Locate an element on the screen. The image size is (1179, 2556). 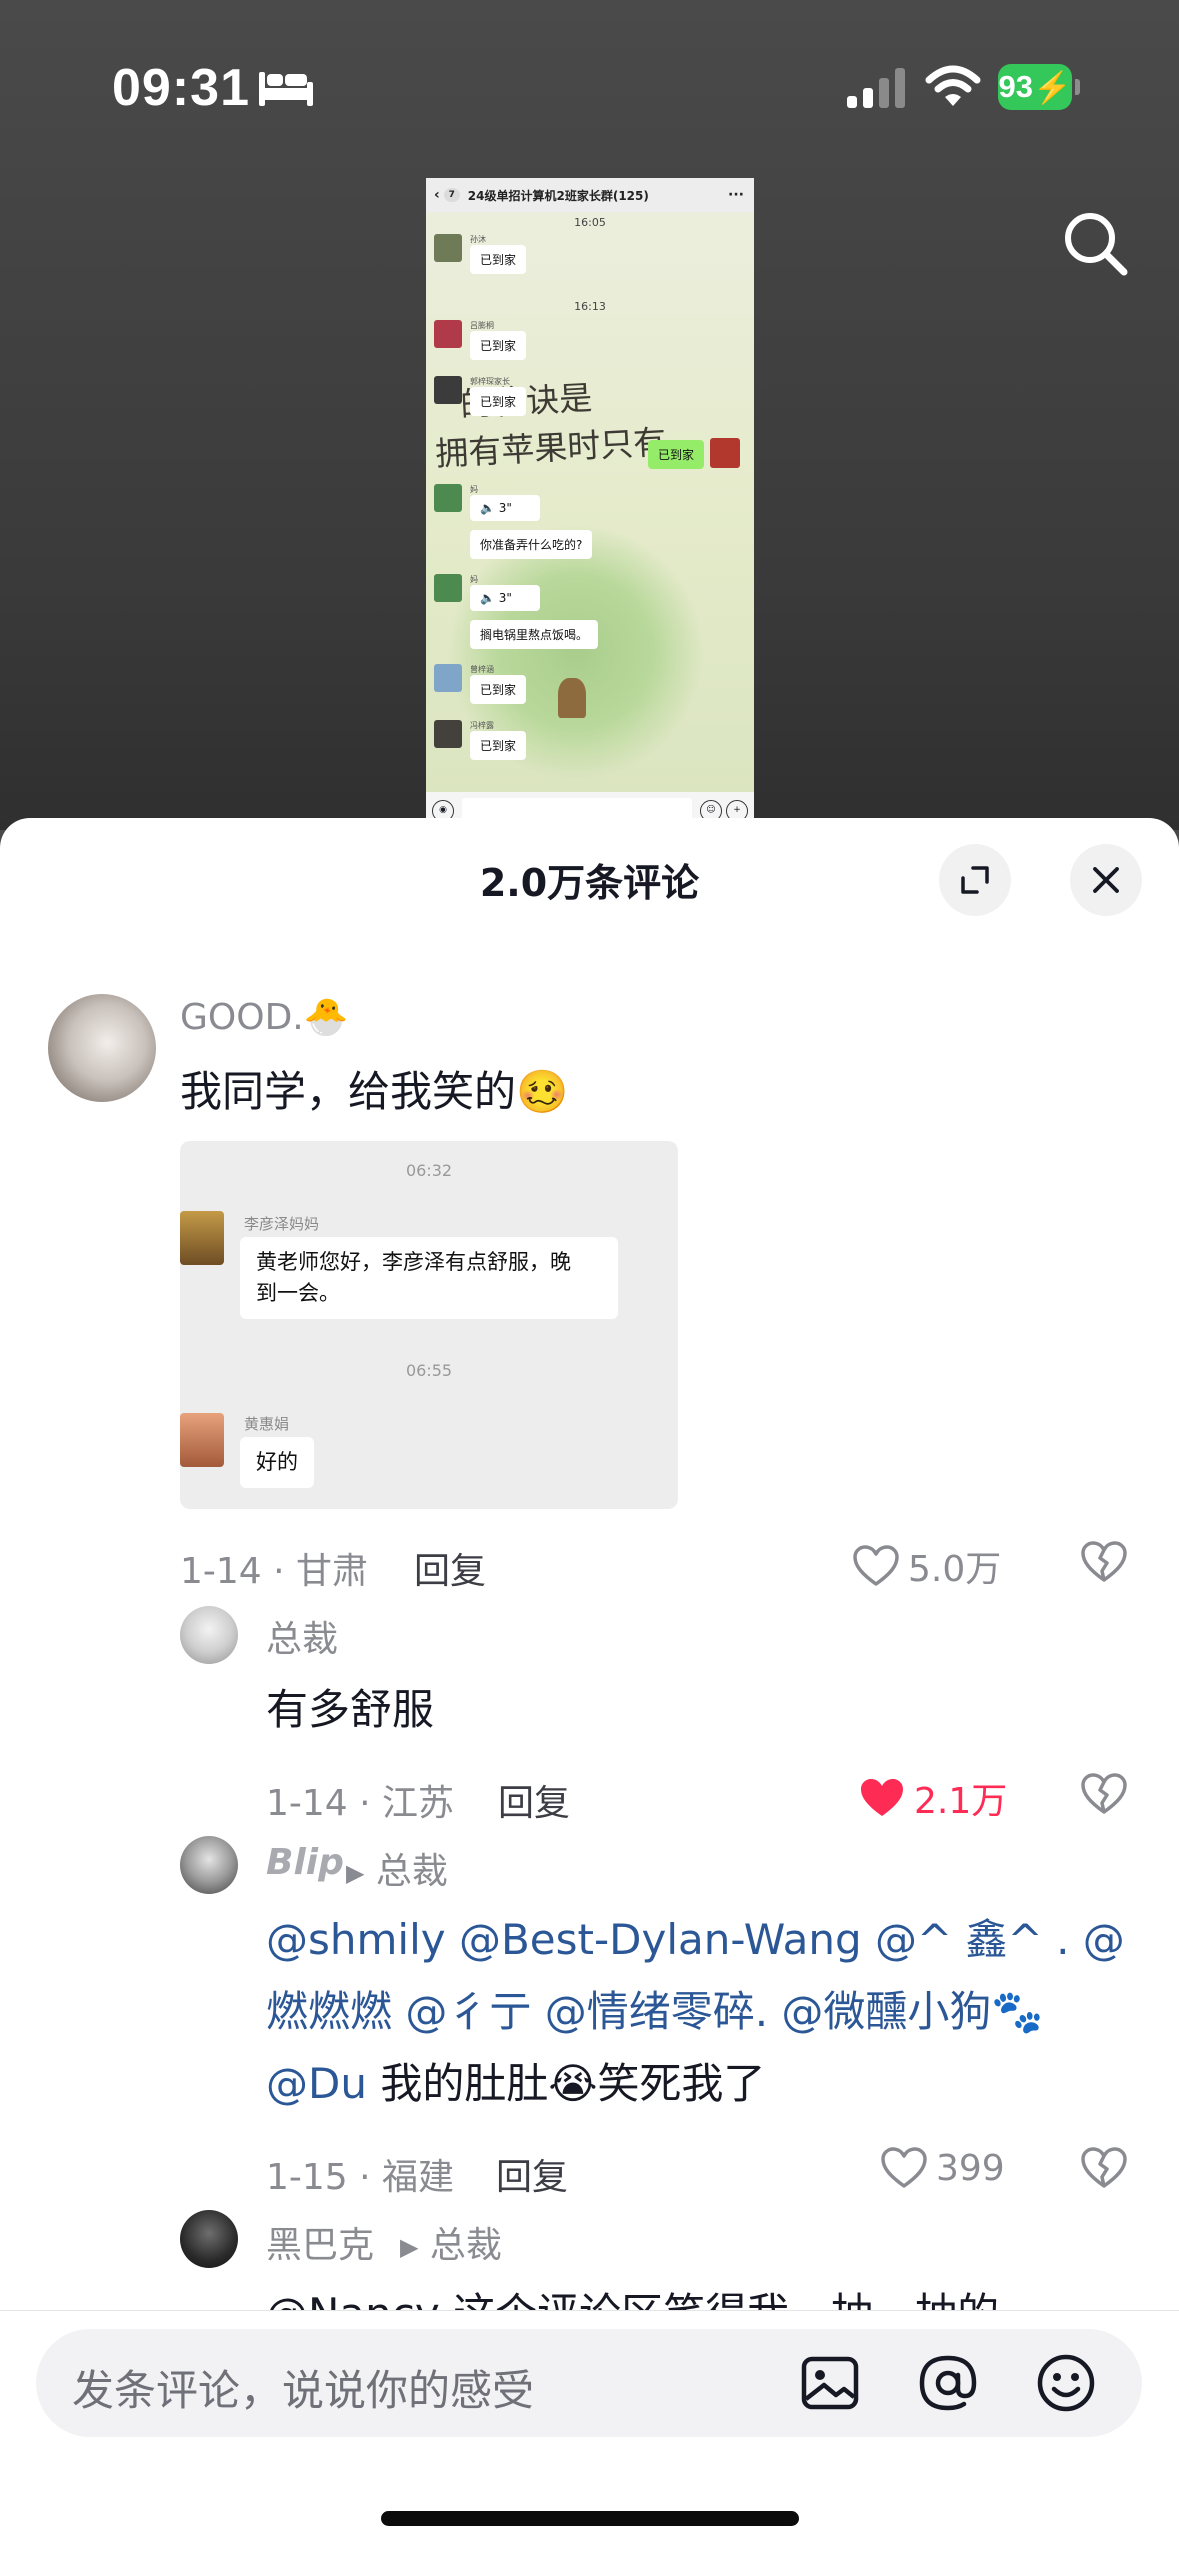
sender-name: 冯梓露 is located at coordinates (482, 725).